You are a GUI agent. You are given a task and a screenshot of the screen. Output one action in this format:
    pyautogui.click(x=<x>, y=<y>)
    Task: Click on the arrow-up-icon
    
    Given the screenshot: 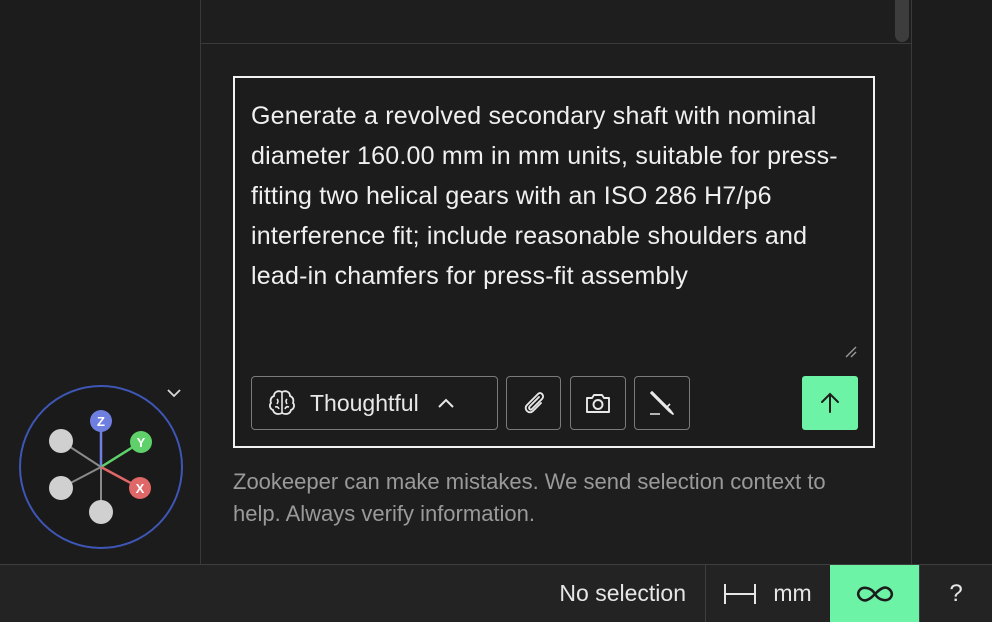 What is the action you would take?
    pyautogui.click(x=830, y=402)
    